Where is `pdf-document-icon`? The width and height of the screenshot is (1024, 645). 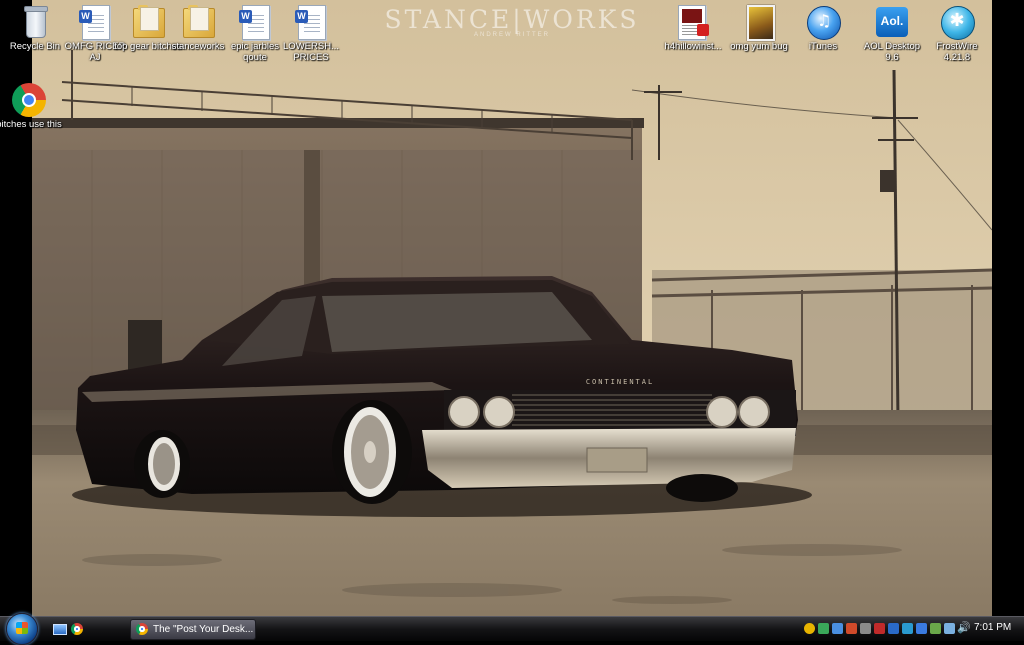
pdf-document-icon is located at coordinates (693, 22).